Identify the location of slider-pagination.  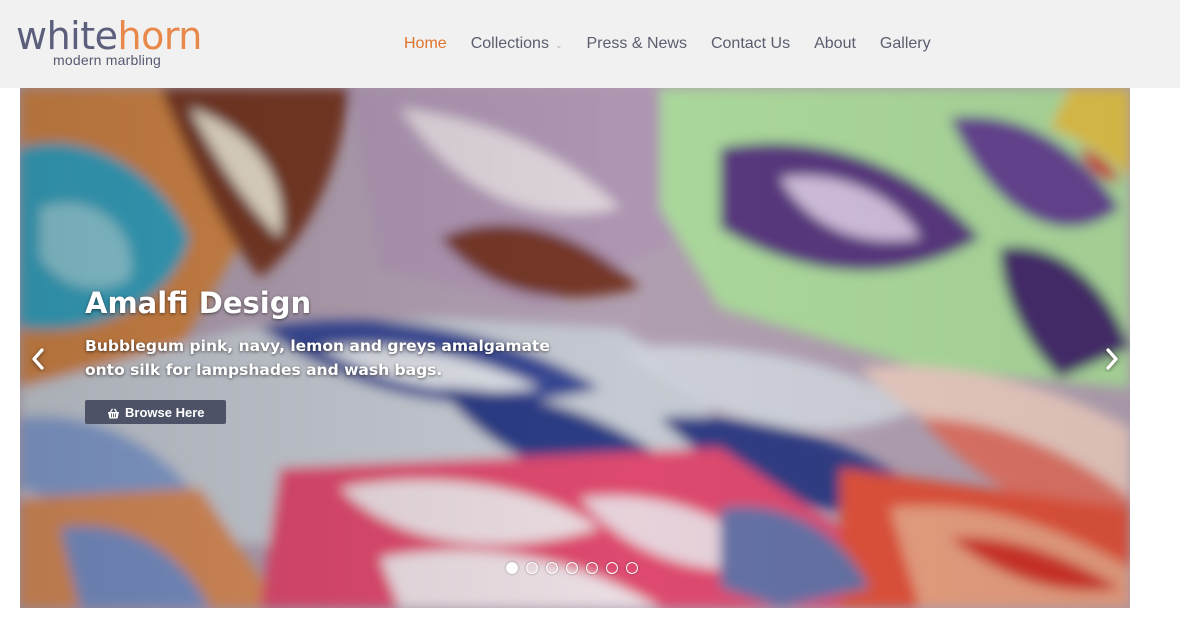
(576, 568).